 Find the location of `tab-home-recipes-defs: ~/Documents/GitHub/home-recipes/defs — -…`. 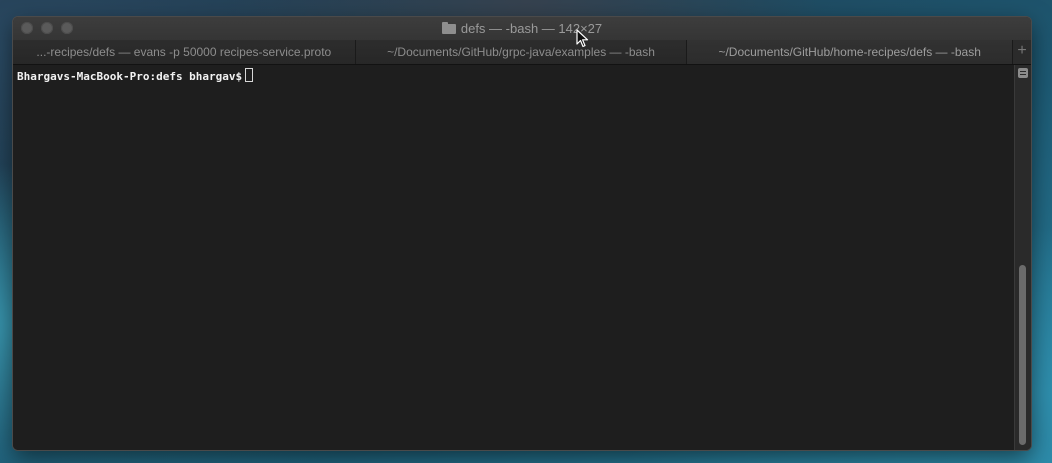

tab-home-recipes-defs: ~/Documents/GitHub/home-recipes/defs — -… is located at coordinates (850, 52).